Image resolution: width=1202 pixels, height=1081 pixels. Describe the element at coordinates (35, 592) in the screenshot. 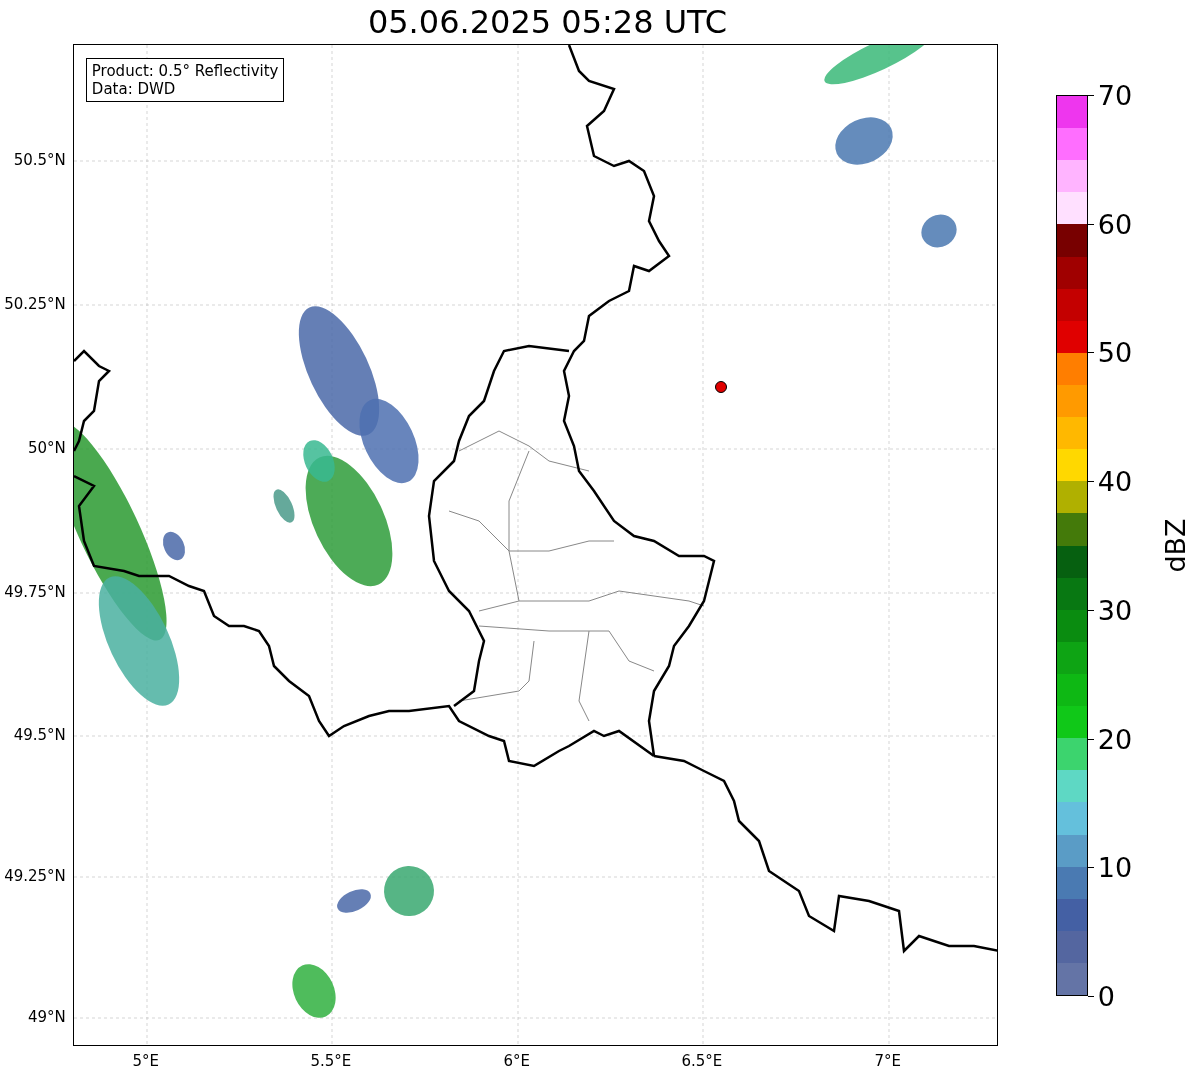

I see `latitude-label: 49.75°N` at that location.